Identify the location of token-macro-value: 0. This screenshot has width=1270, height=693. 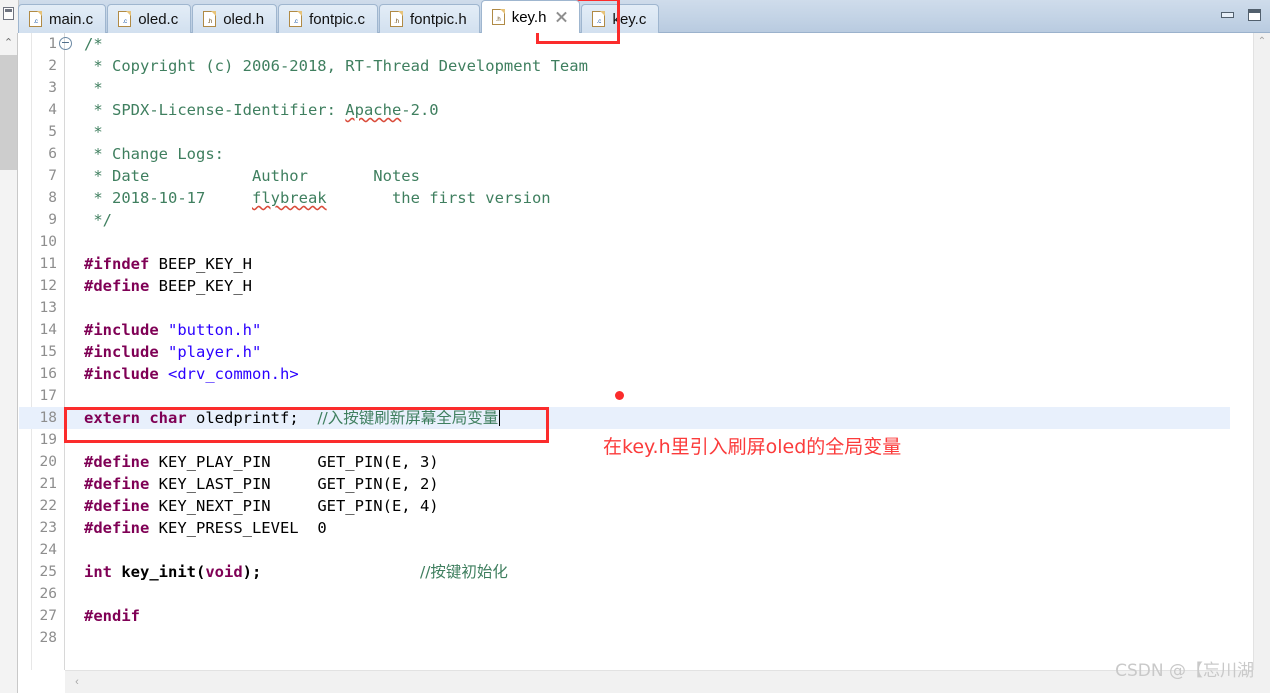
(322, 528).